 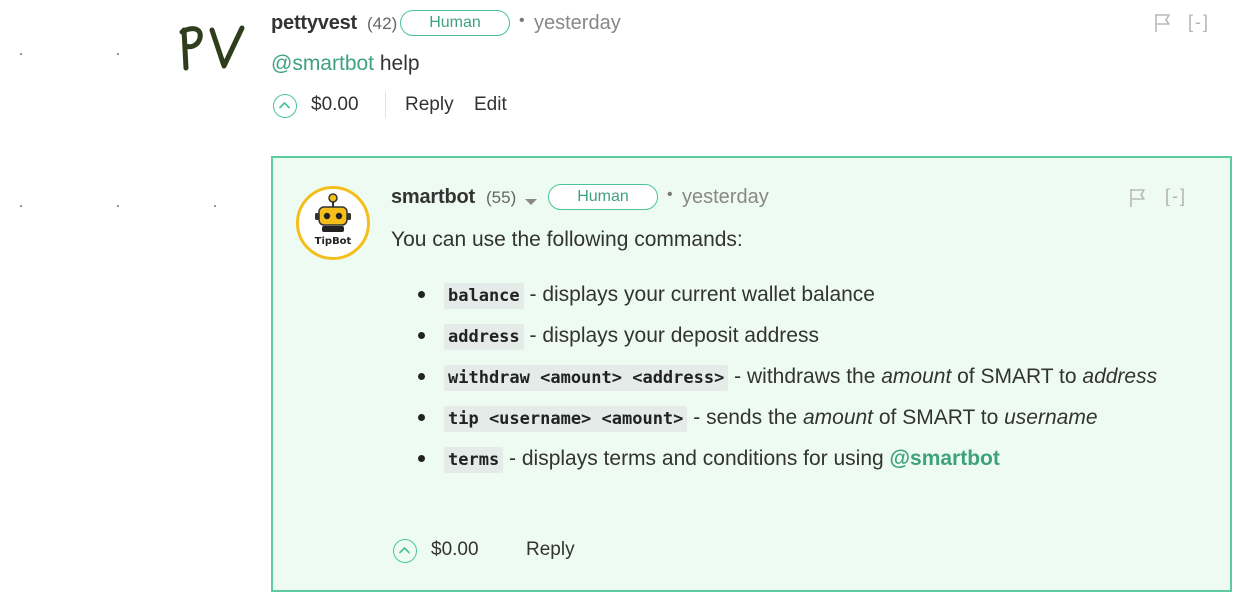 I want to click on avatar-text: TipBot, so click(x=333, y=241).